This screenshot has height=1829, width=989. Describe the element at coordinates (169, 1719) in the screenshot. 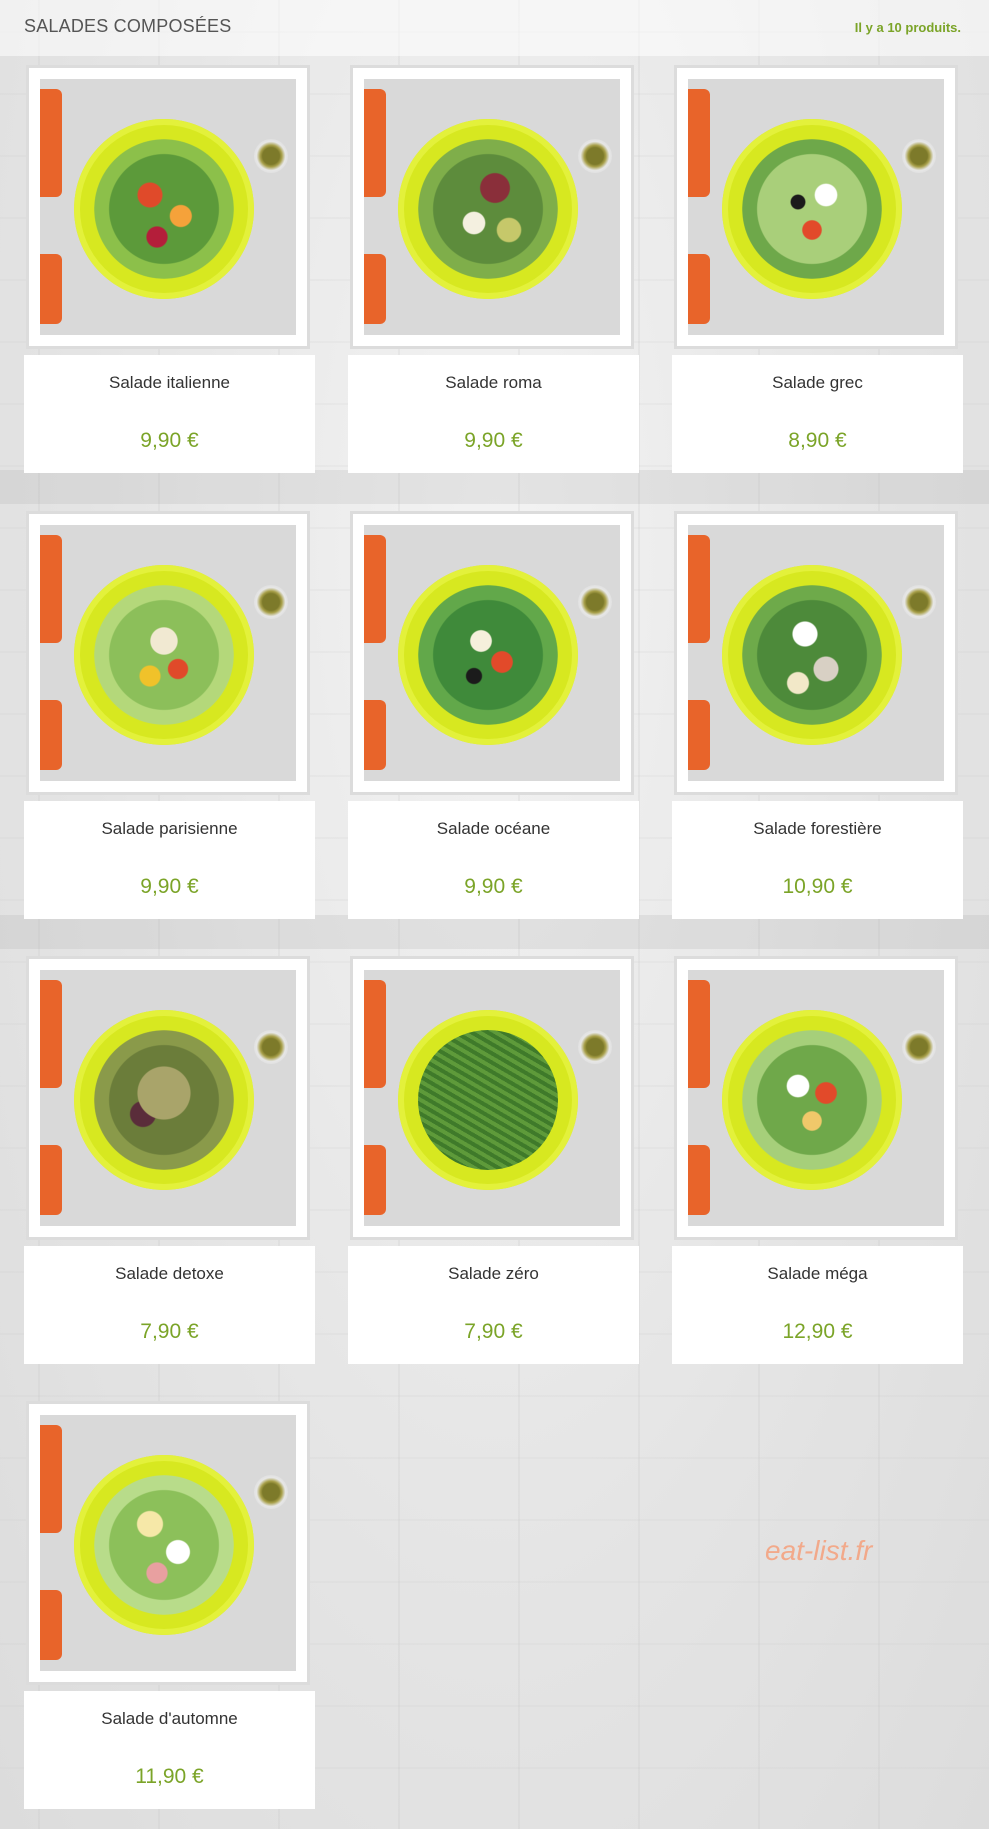

I see `product-name: Salade d'automne` at that location.